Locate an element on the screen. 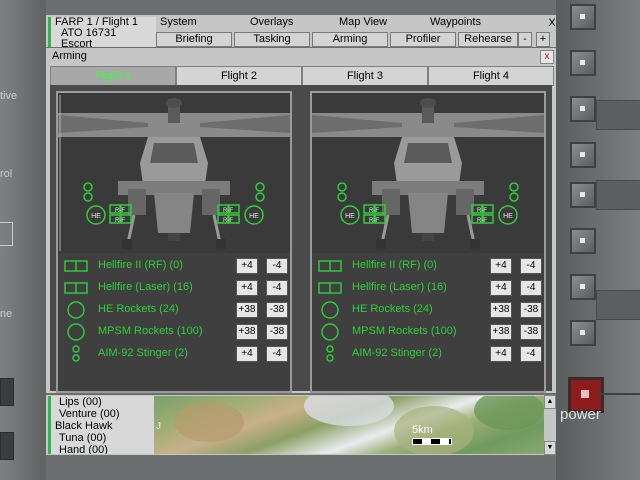 The height and width of the screenshot is (480, 640). tab-flight-2: Flight 2 is located at coordinates (239, 76).